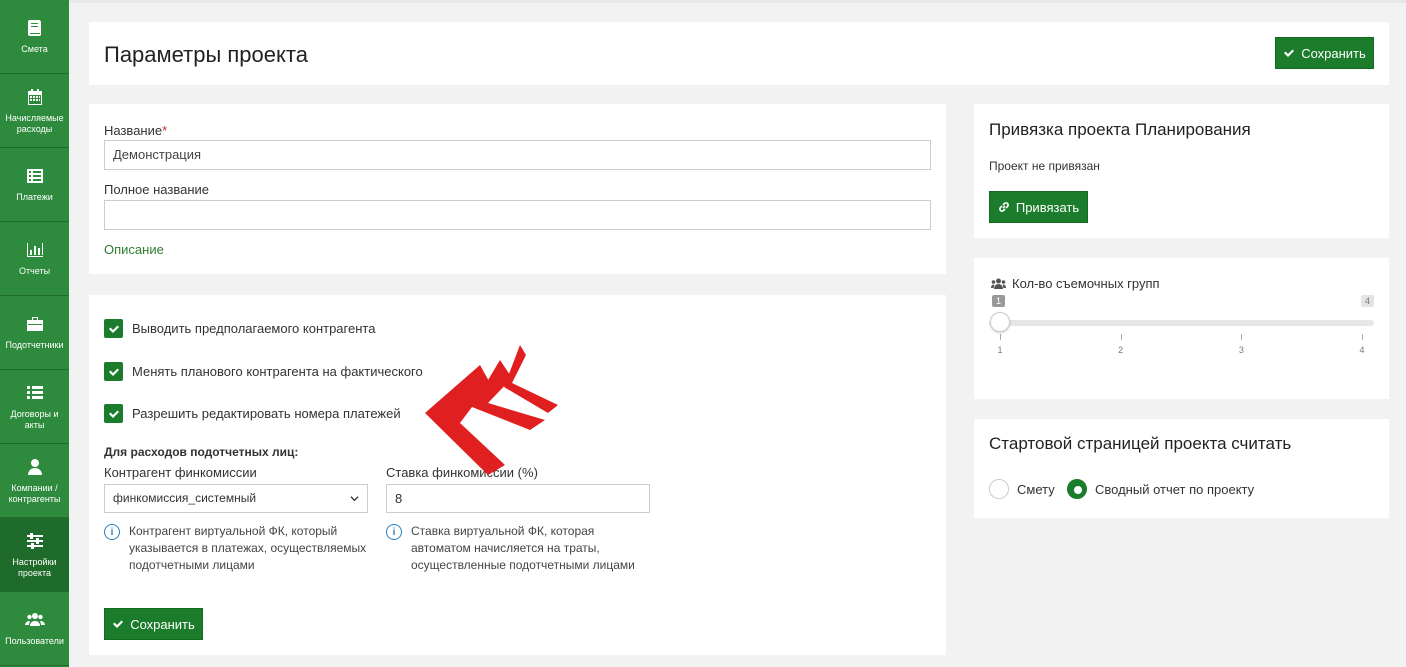 The height and width of the screenshot is (667, 1406). What do you see at coordinates (34, 185) in the screenshot?
I see `sidebar-item-payments: Платежи` at bounding box center [34, 185].